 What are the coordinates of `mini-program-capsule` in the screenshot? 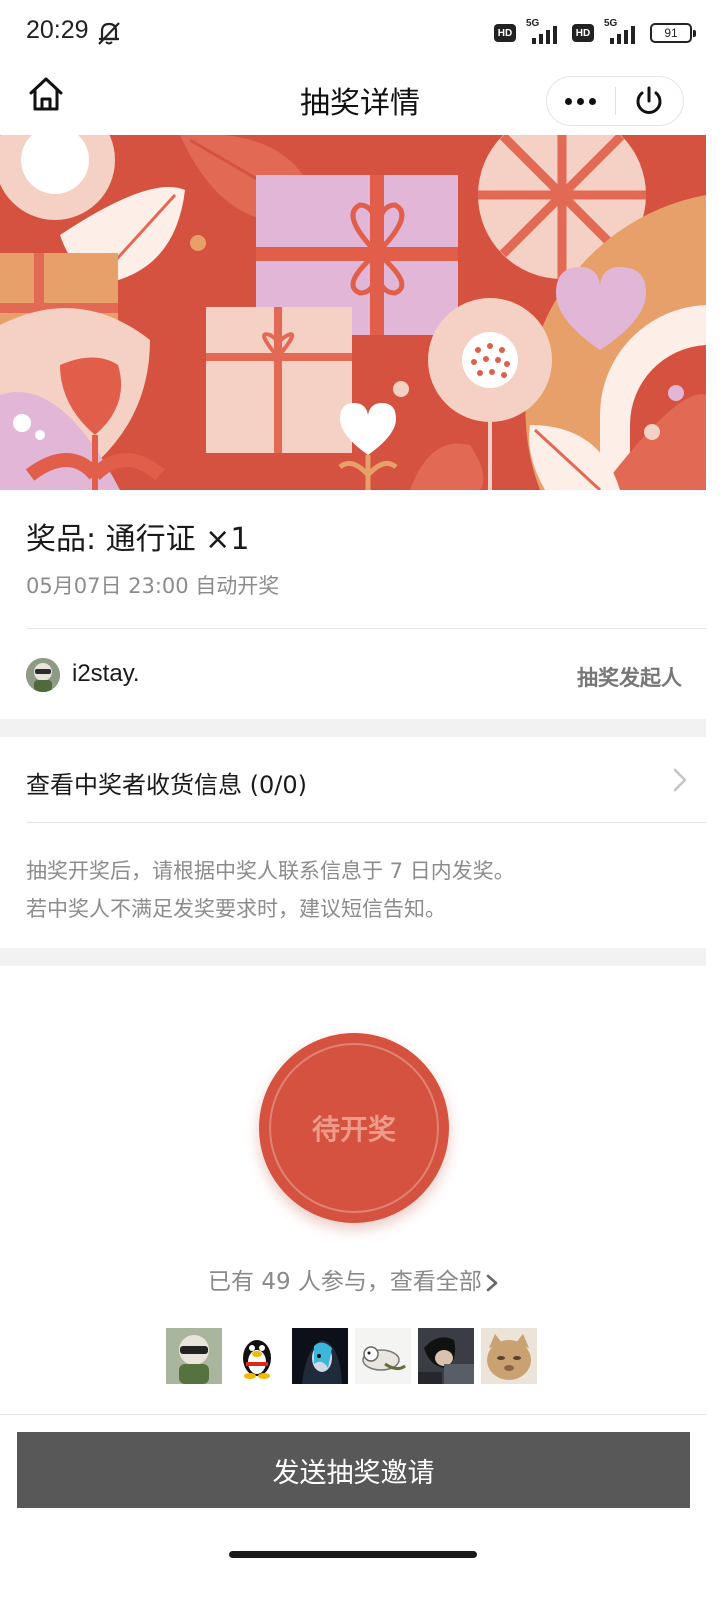 It's located at (615, 101).